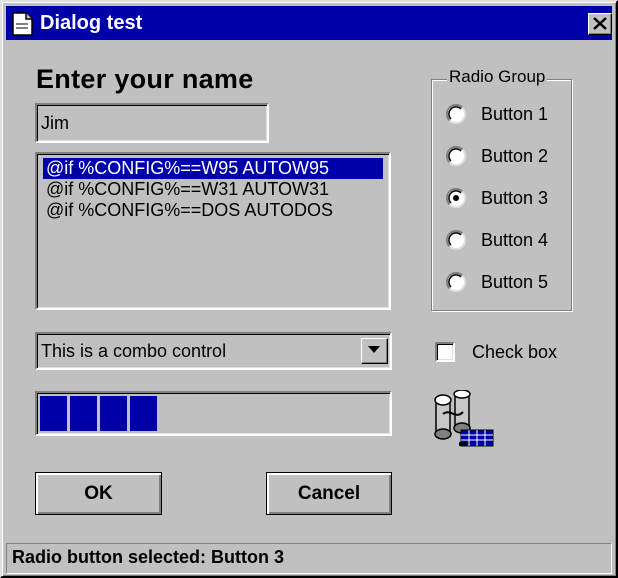  I want to click on radio-button-2: Button 2, so click(509, 156).